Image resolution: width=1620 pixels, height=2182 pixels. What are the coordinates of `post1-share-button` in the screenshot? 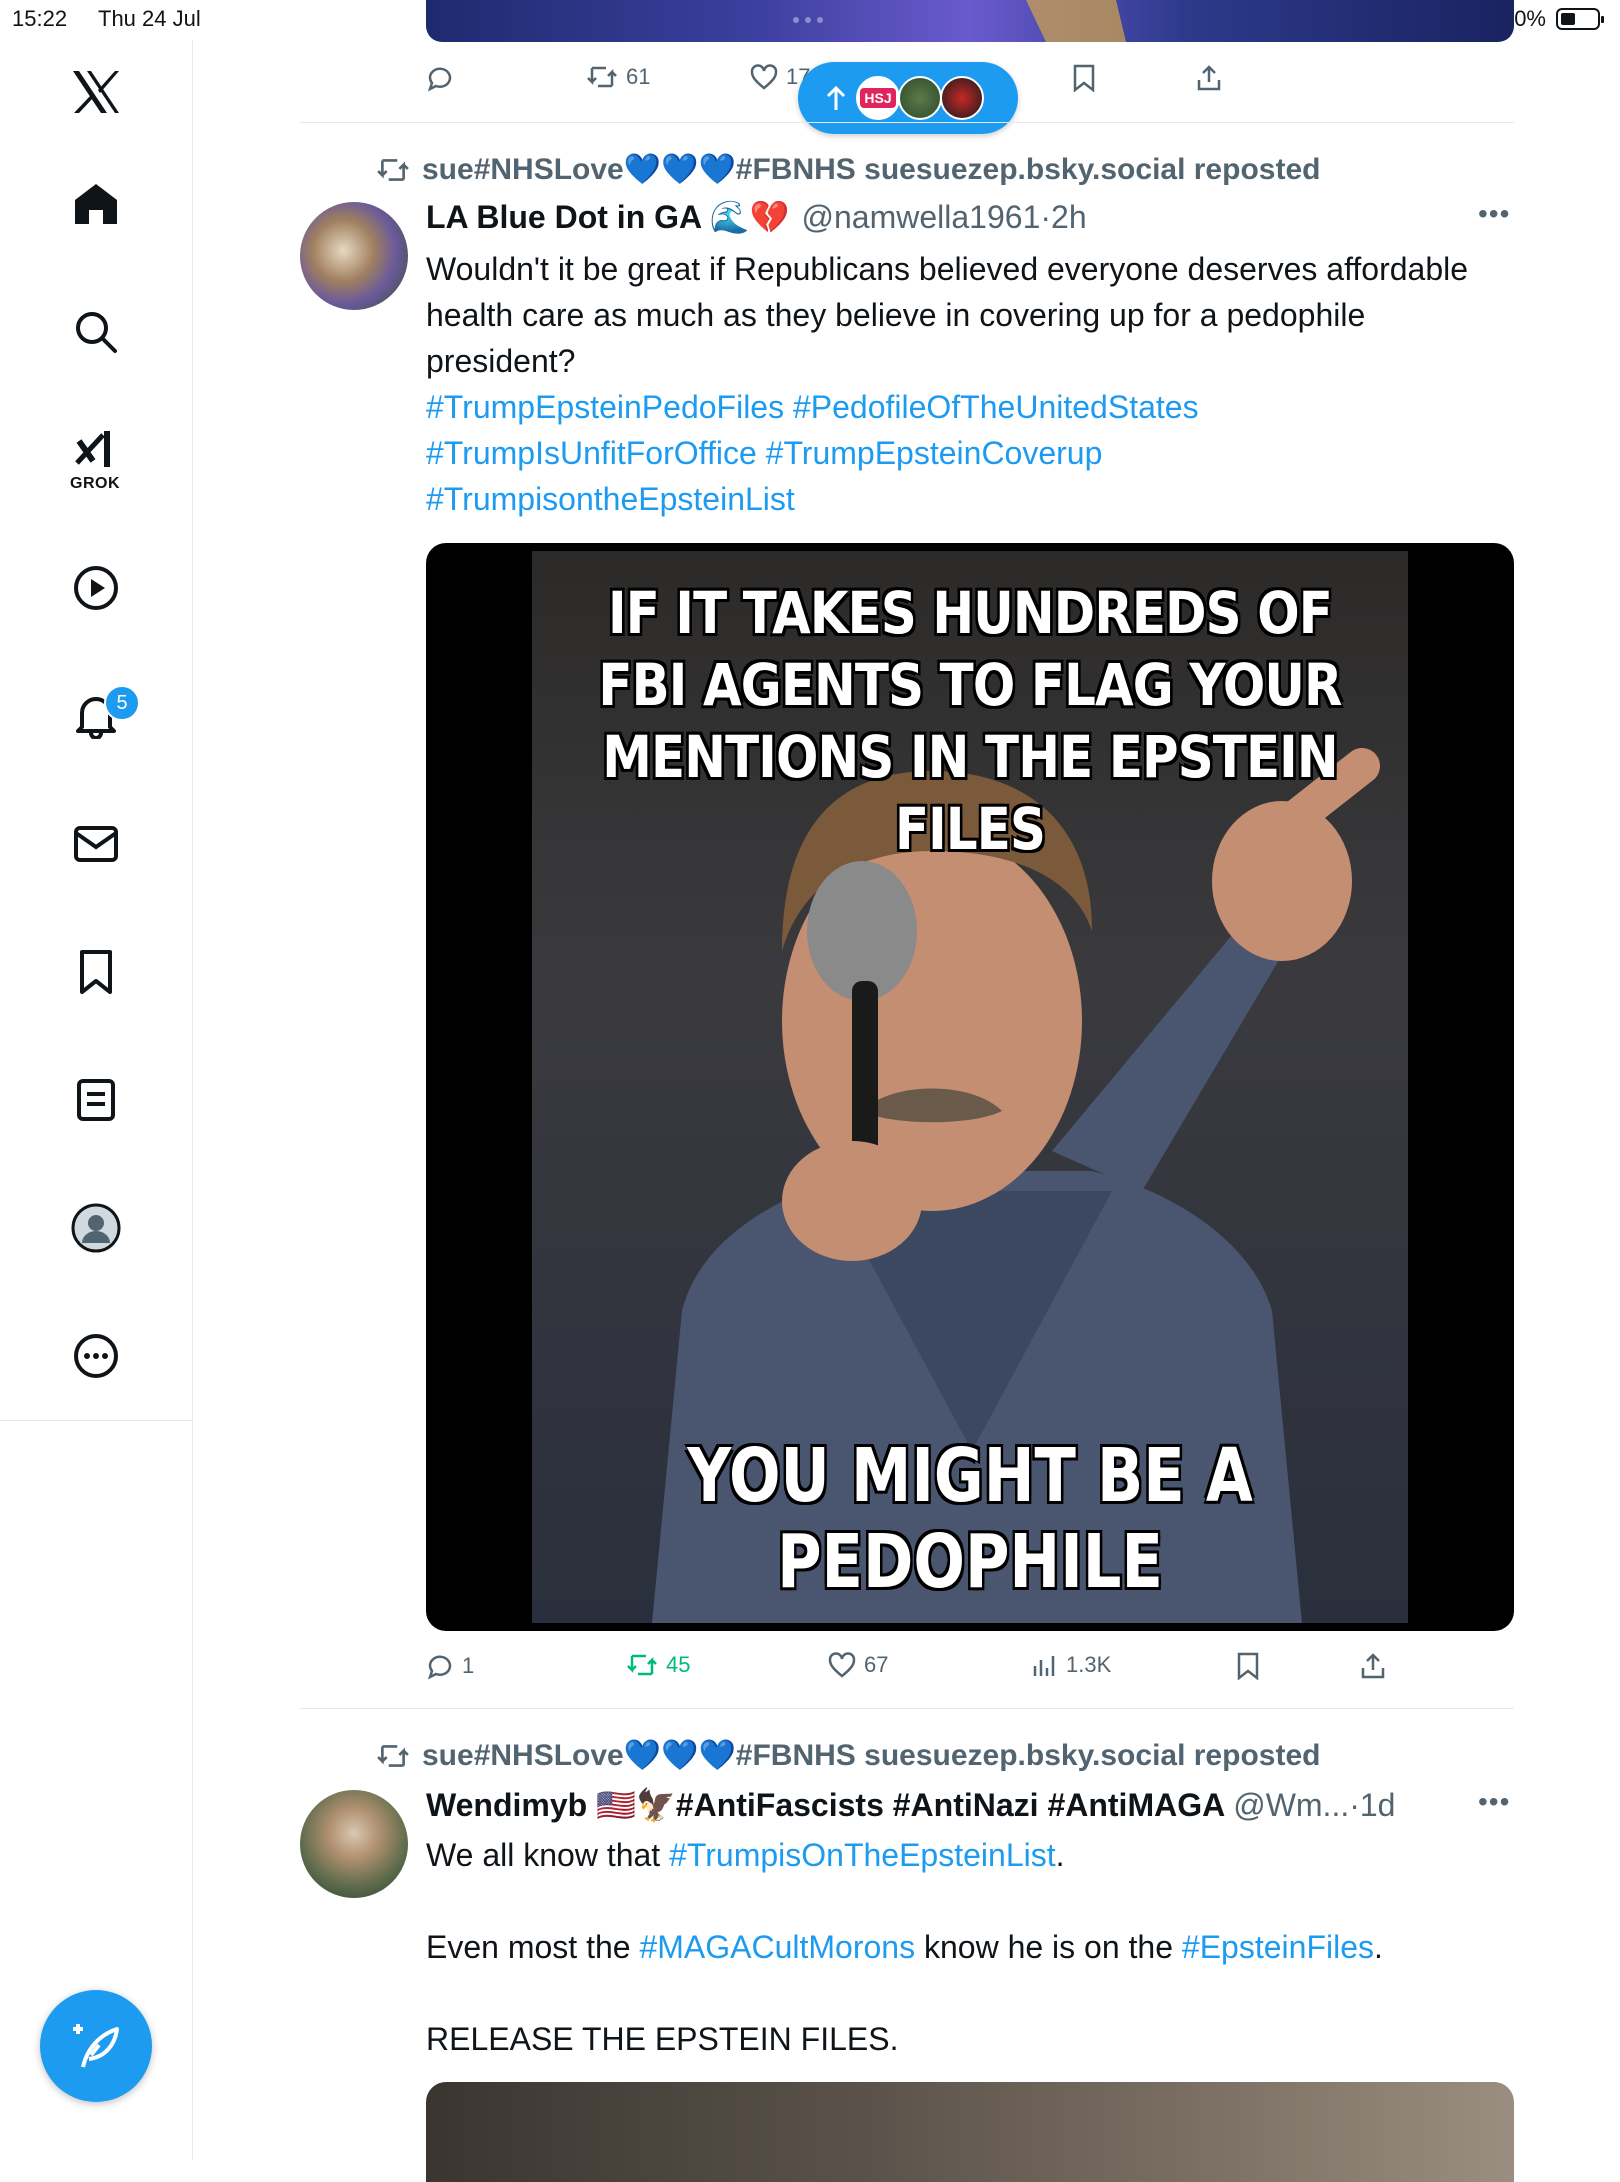 It's located at (1373, 1666).